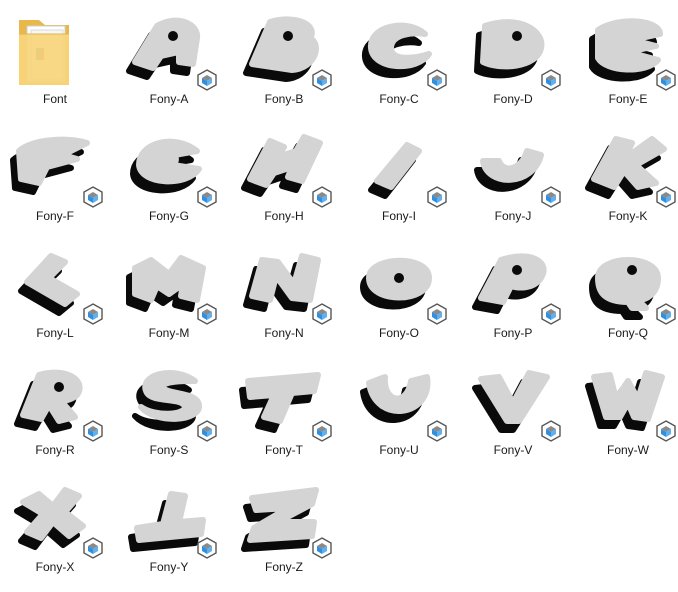 The width and height of the screenshot is (678, 592). What do you see at coordinates (54, 216) in the screenshot?
I see `file-label: Fony-F` at bounding box center [54, 216].